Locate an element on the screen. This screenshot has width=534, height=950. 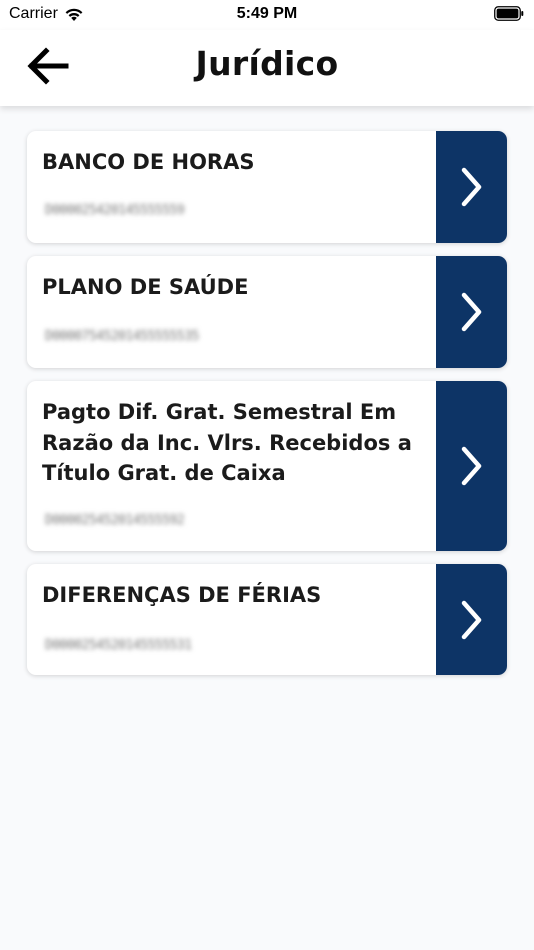
card-body: DIFERENÇAS DE FÉRIAS is located at coordinates (232, 595).